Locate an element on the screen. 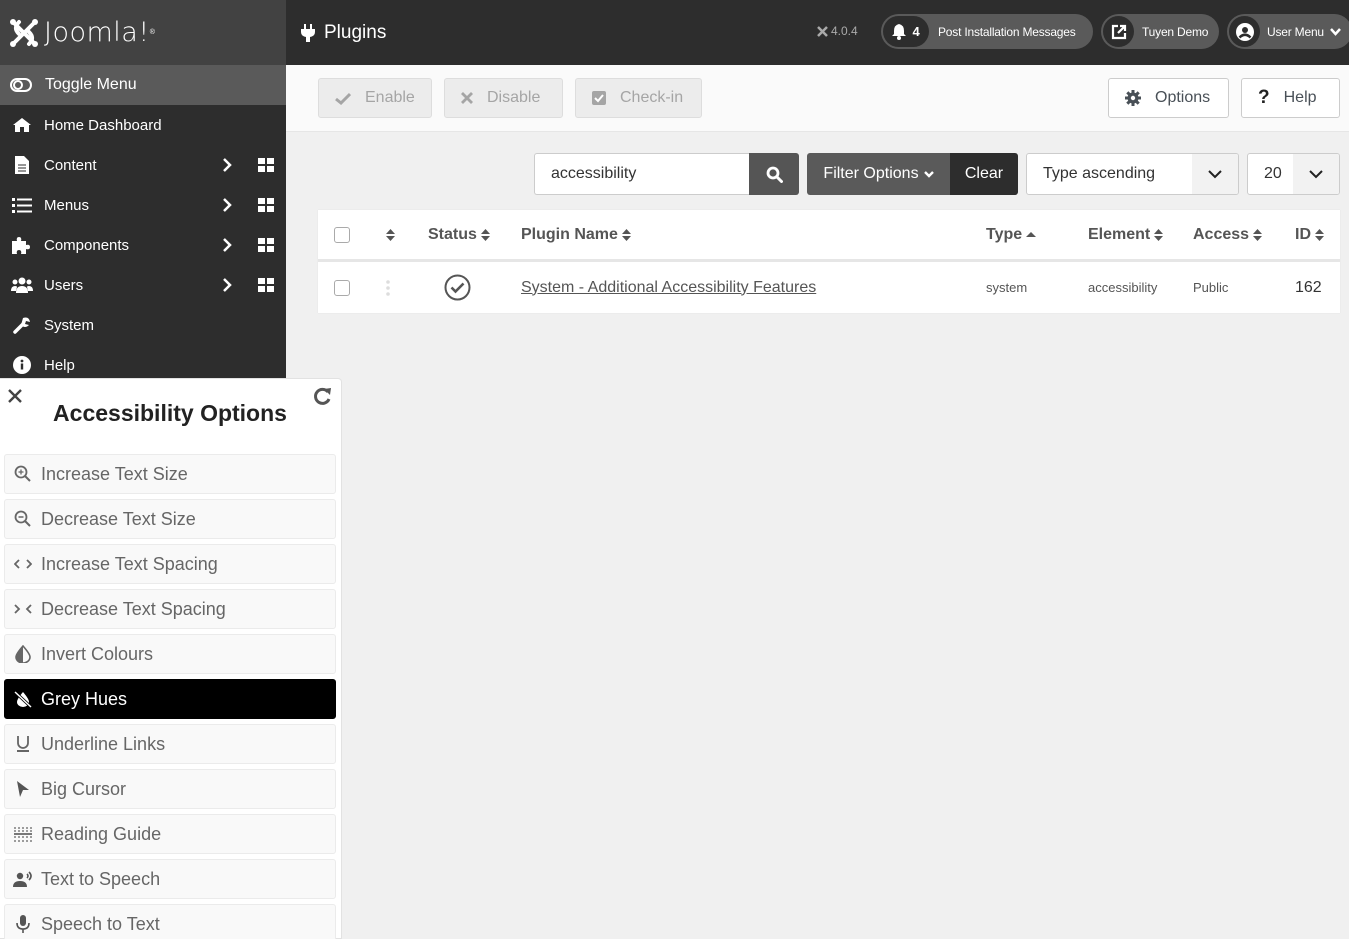 This screenshot has height=939, width=1349. filter-options-label: Filter Options is located at coordinates (871, 173).